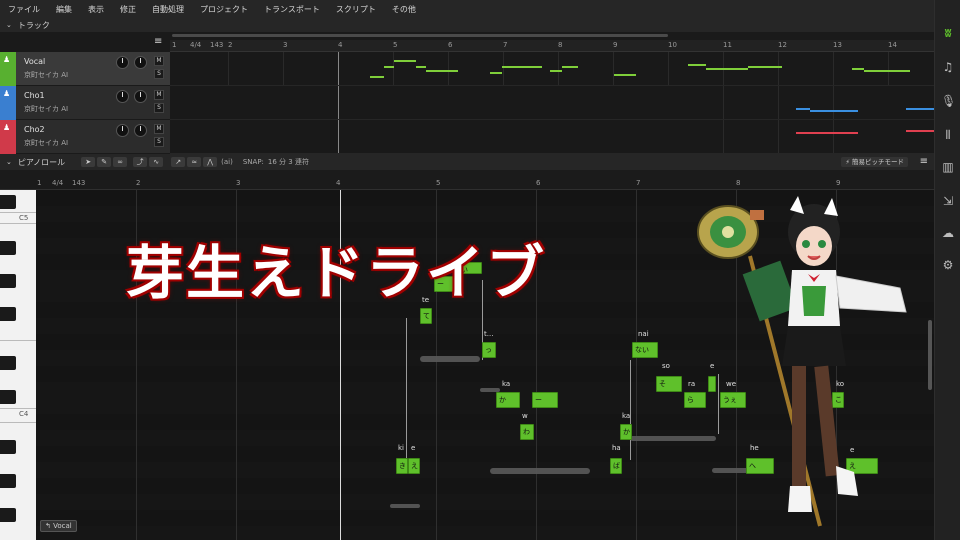 Image resolution: width=960 pixels, height=540 pixels. What do you see at coordinates (85, 137) in the screenshot?
I see `track-row-cho2: ♟ Cho2 京町セイカ AI M S` at bounding box center [85, 137].